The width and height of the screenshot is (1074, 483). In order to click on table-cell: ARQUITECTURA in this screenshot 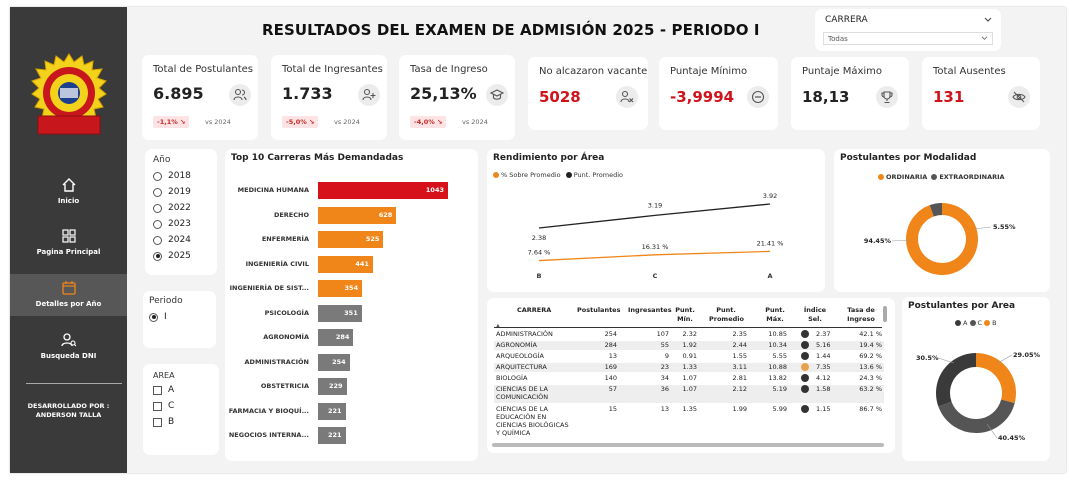, I will do `click(521, 367)`.